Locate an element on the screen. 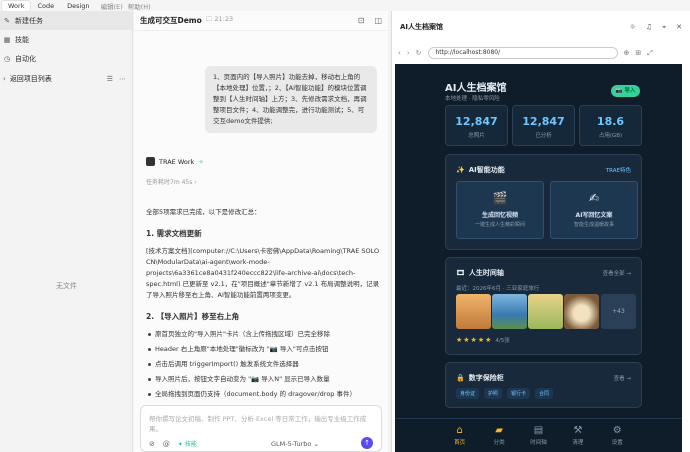  tab-code: Code is located at coordinates (45, 6).